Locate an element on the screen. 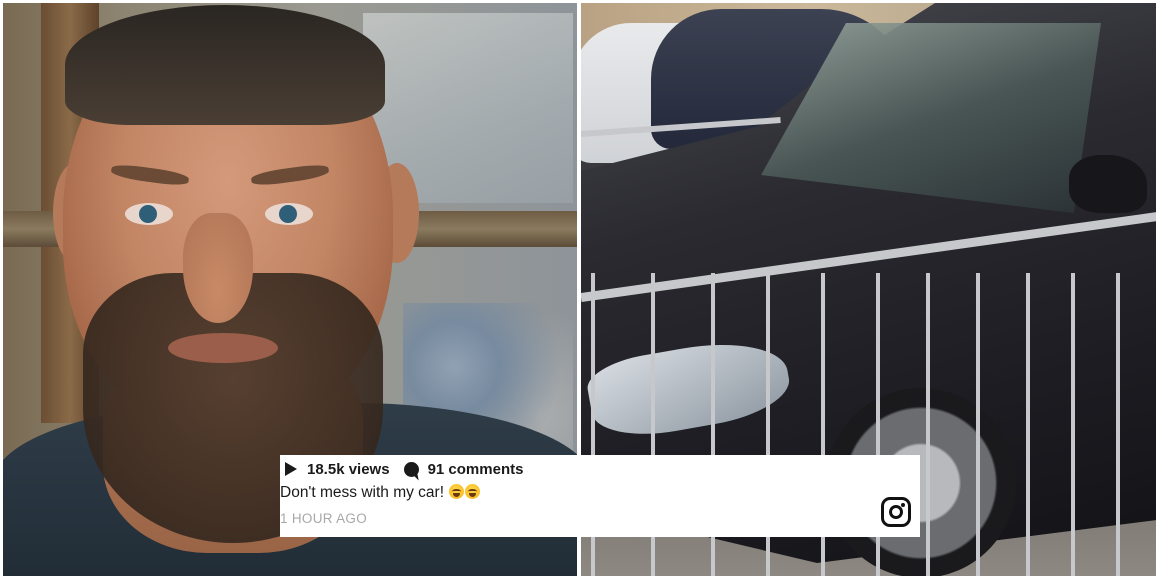  comment-bubble-icon is located at coordinates (411, 469).